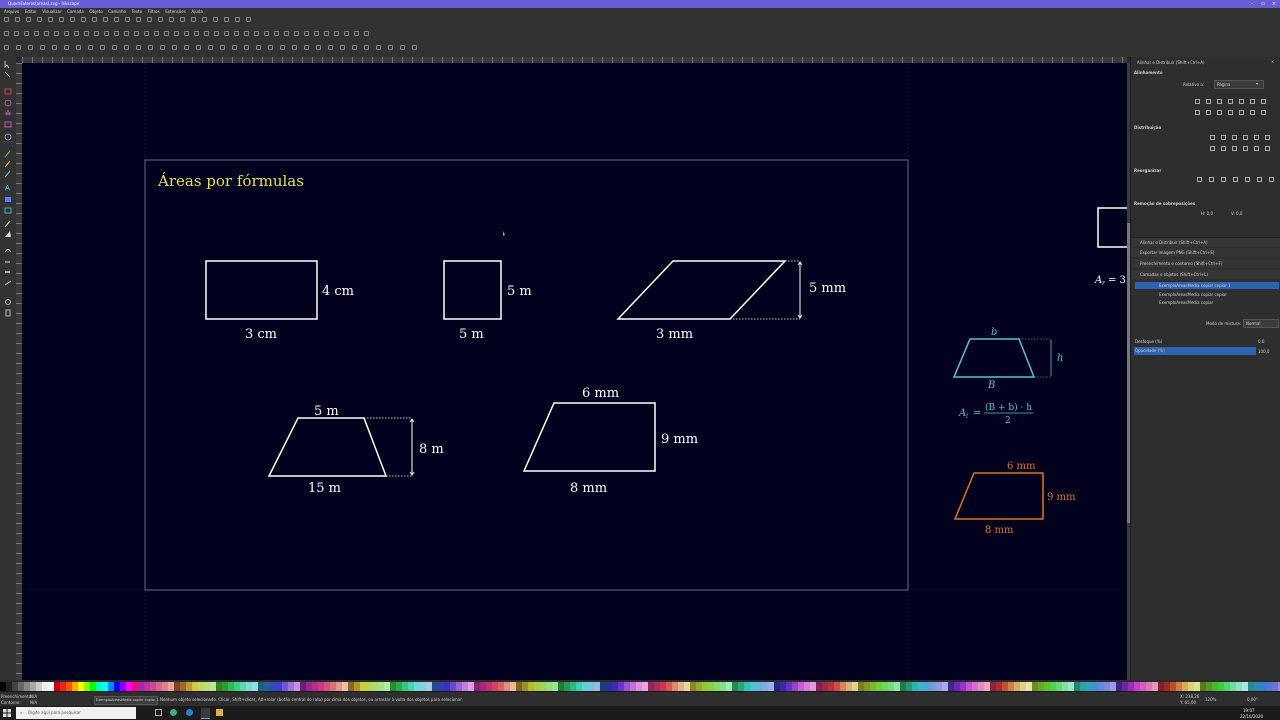  I want to click on rtrap-bottom-label: 8 mm, so click(588, 488).